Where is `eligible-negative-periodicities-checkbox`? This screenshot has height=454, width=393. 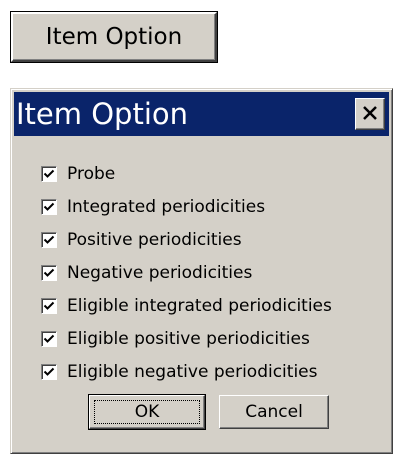
eligible-negative-periodicities-checkbox is located at coordinates (49, 371).